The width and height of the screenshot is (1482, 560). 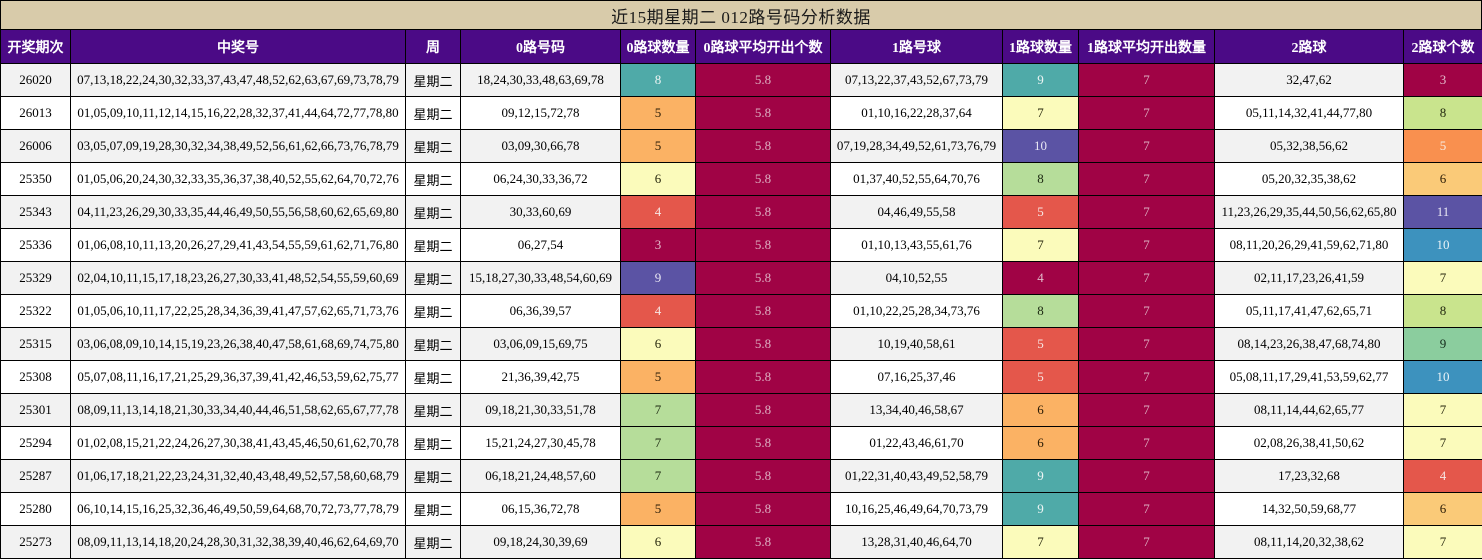 What do you see at coordinates (916, 443) in the screenshot?
I see `cell-road1_numbers: 01,22,43,46,61,70` at bounding box center [916, 443].